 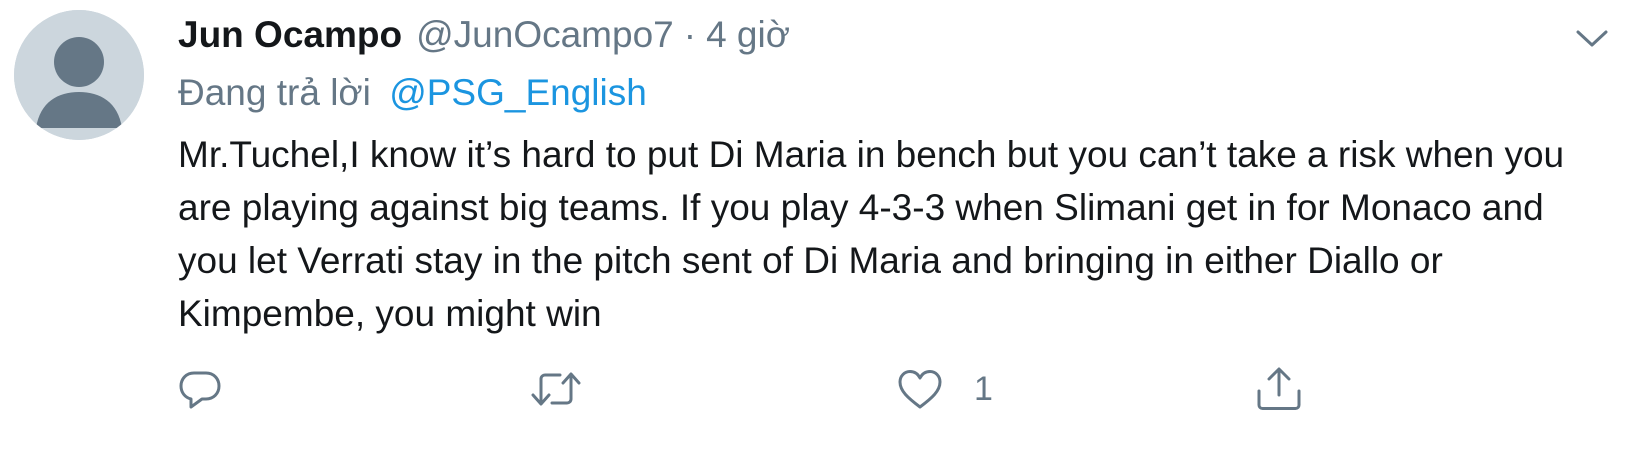 What do you see at coordinates (545, 35) in the screenshot?
I see `author-handle: @JunOcampo7` at bounding box center [545, 35].